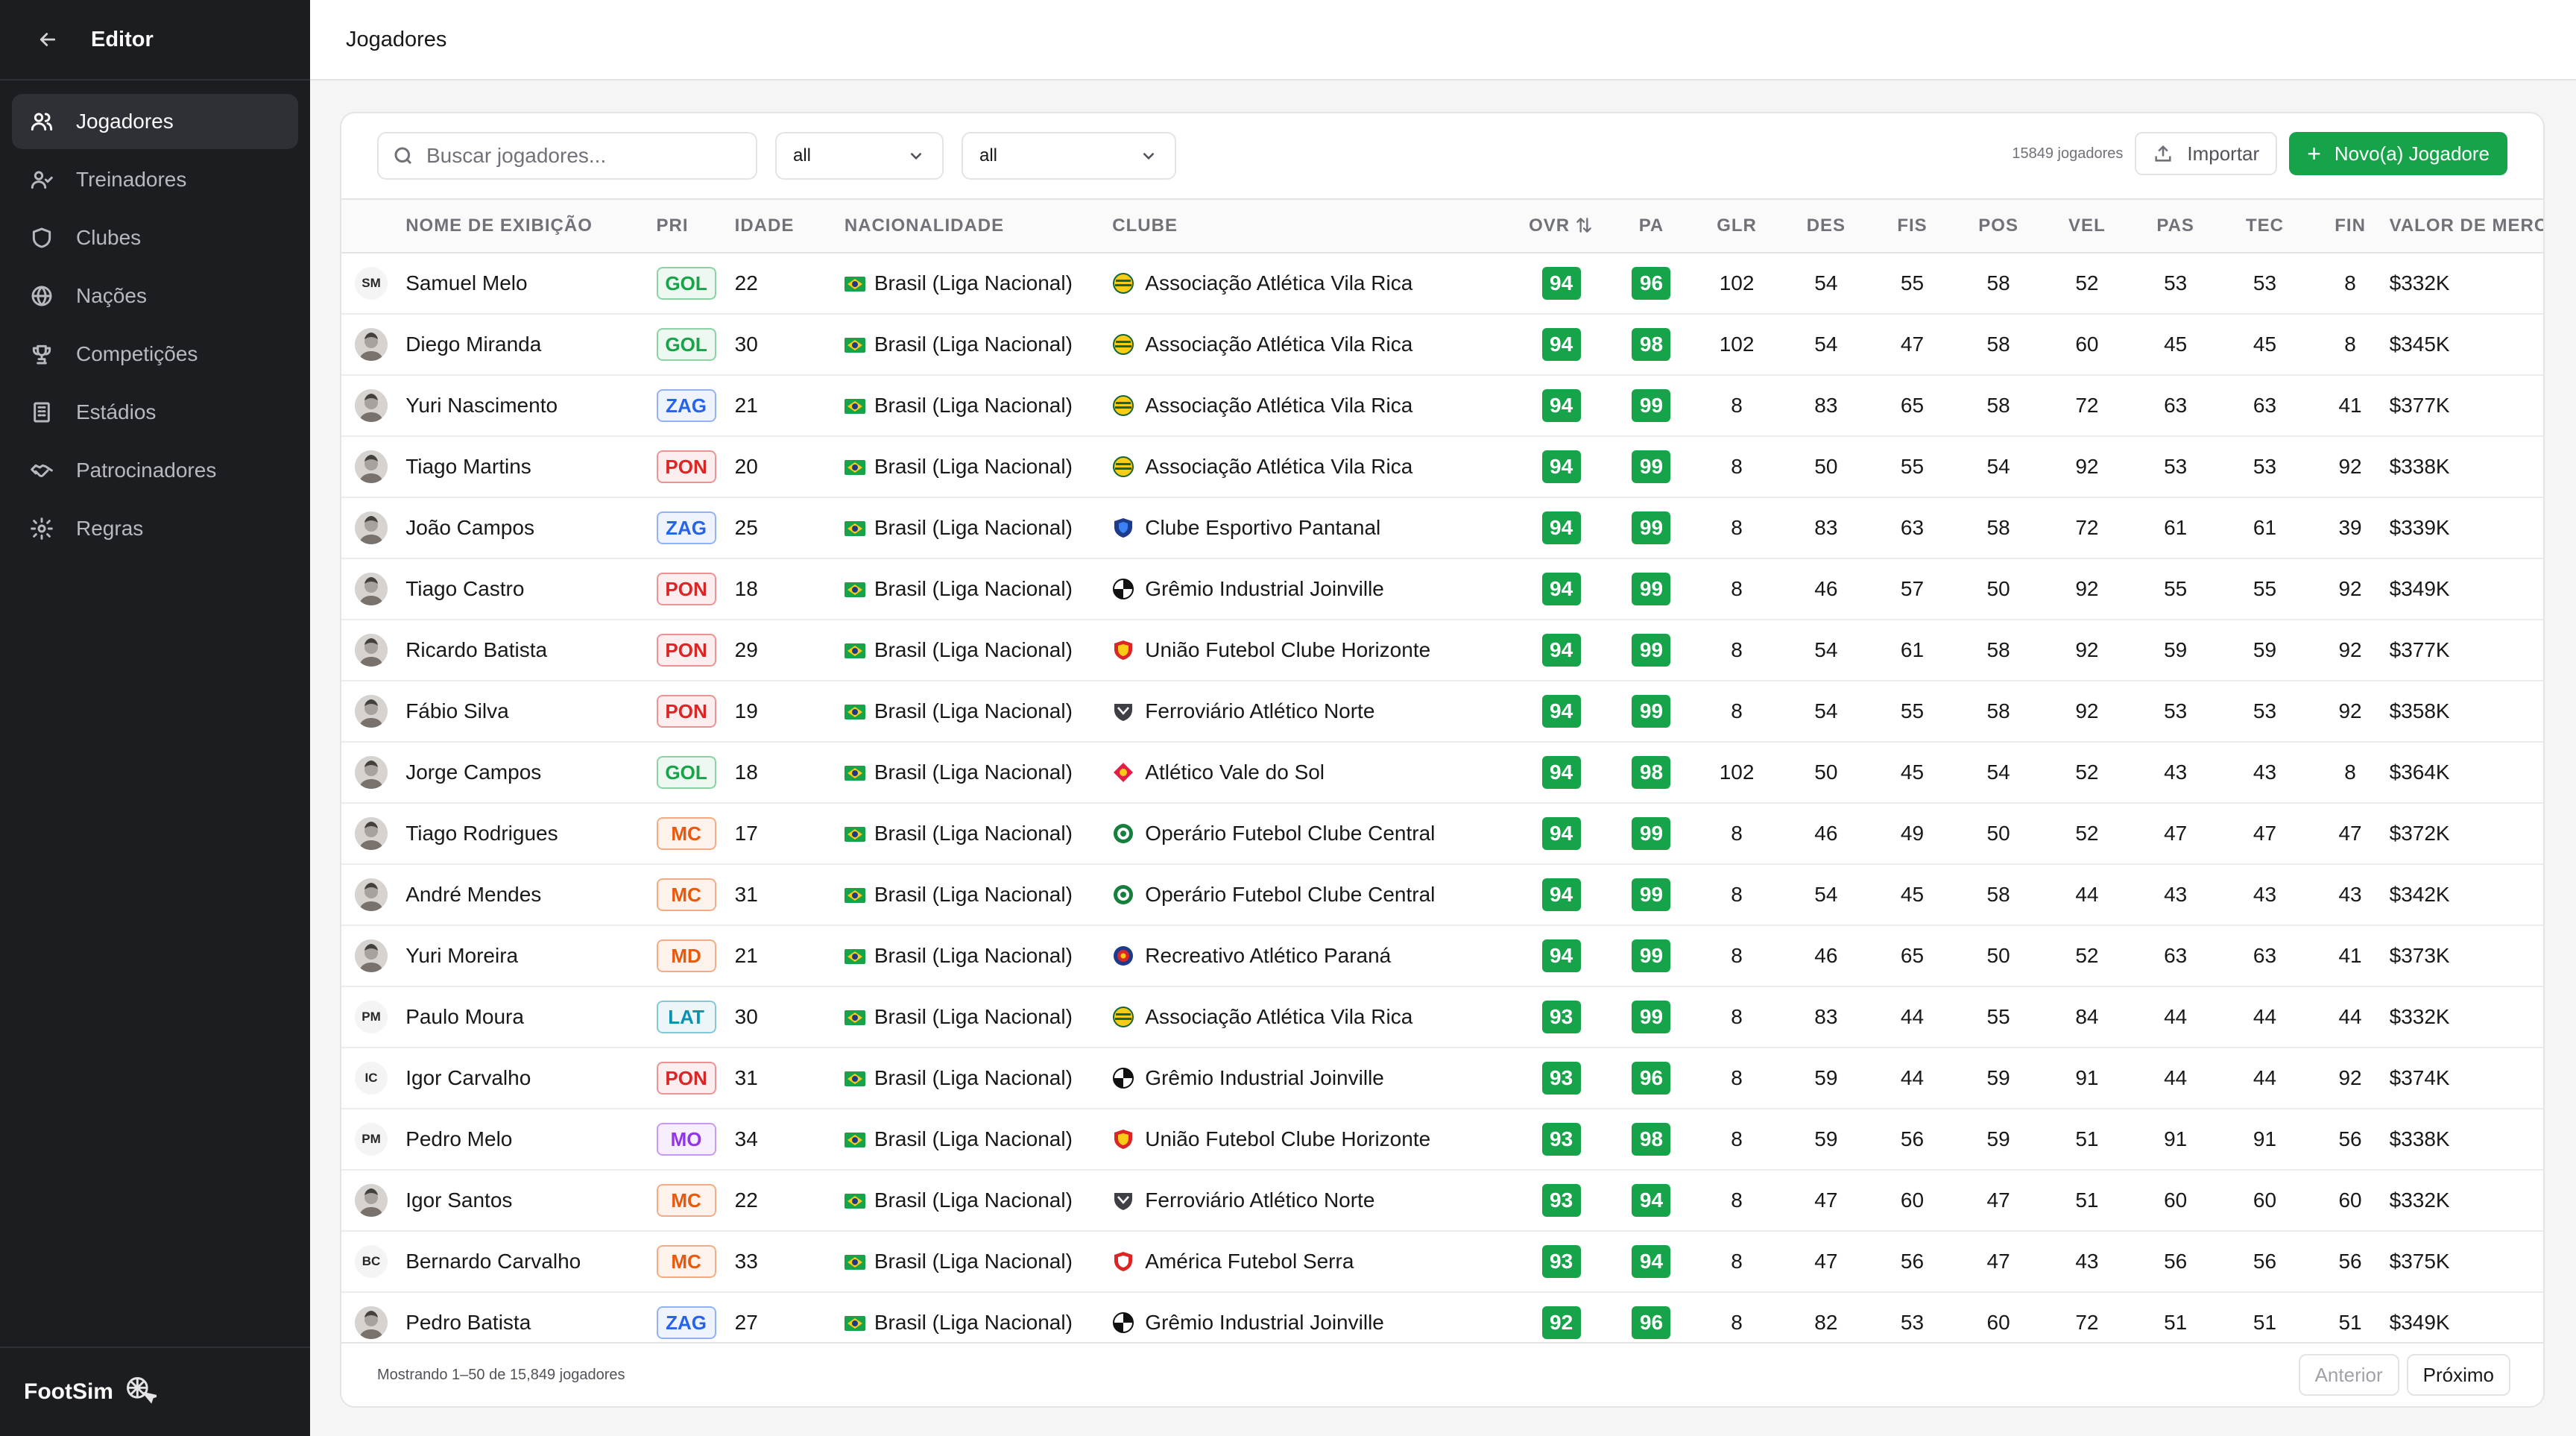 This screenshot has width=2576, height=1436. What do you see at coordinates (2419, 710) in the screenshot?
I see `market-value: $358K` at bounding box center [2419, 710].